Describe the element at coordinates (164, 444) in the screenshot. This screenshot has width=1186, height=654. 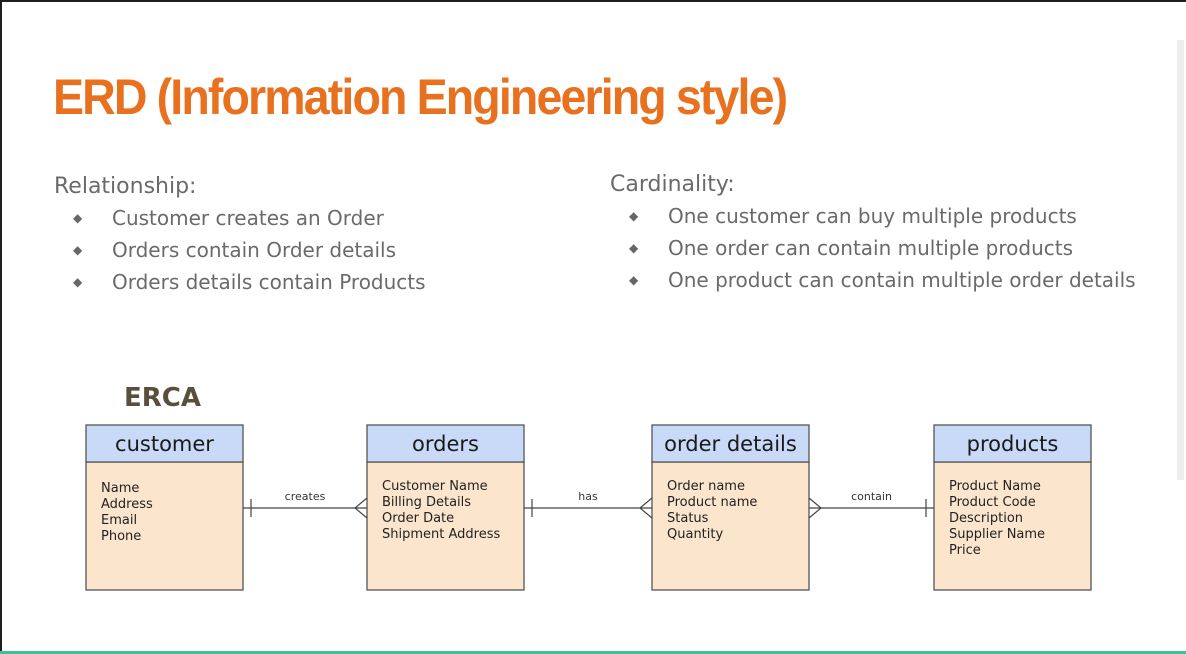
I see `entity-title-customer: customer` at that location.